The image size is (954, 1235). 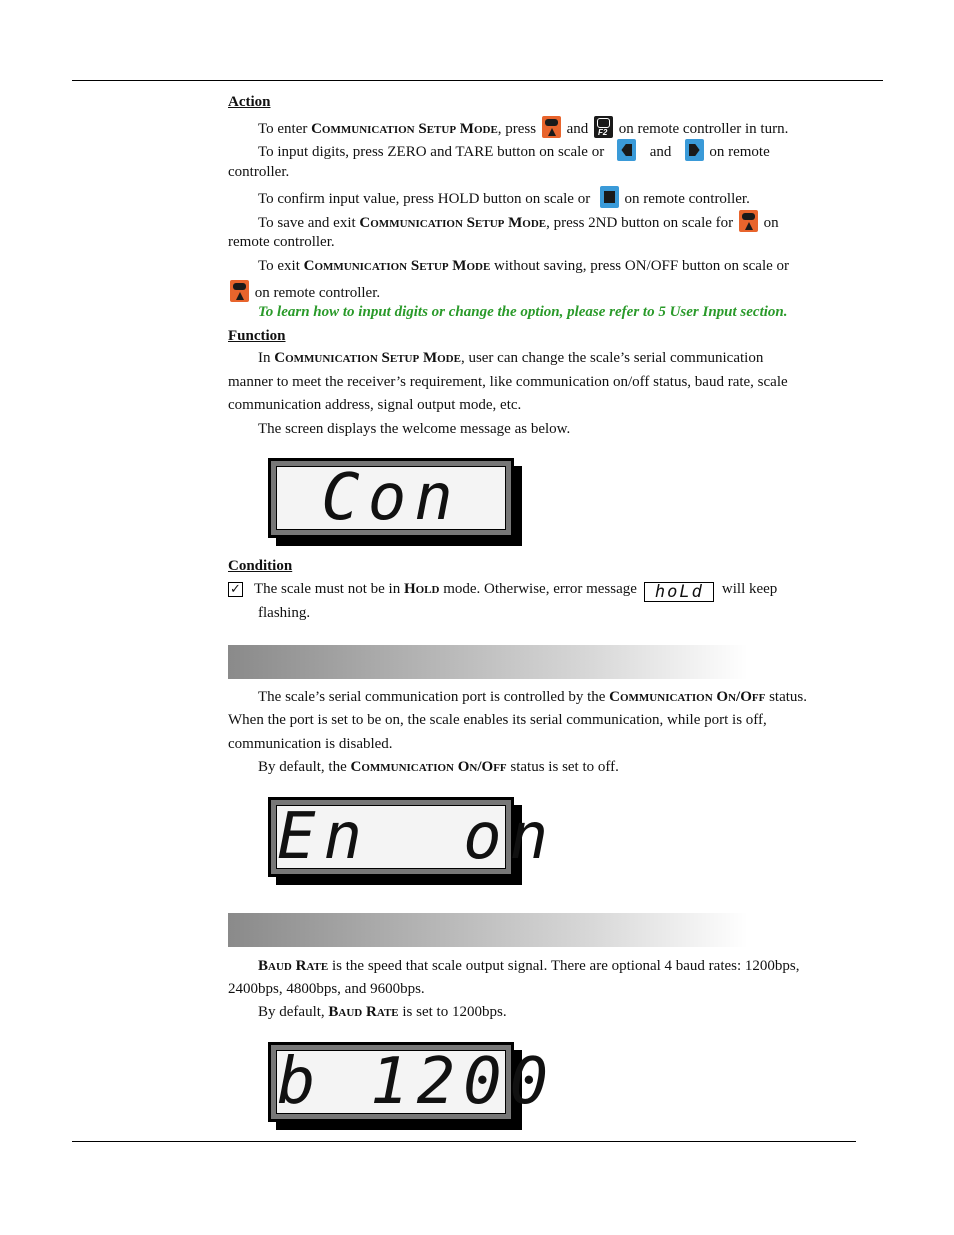 I want to click on power-button-icon, so click(x=239, y=291).